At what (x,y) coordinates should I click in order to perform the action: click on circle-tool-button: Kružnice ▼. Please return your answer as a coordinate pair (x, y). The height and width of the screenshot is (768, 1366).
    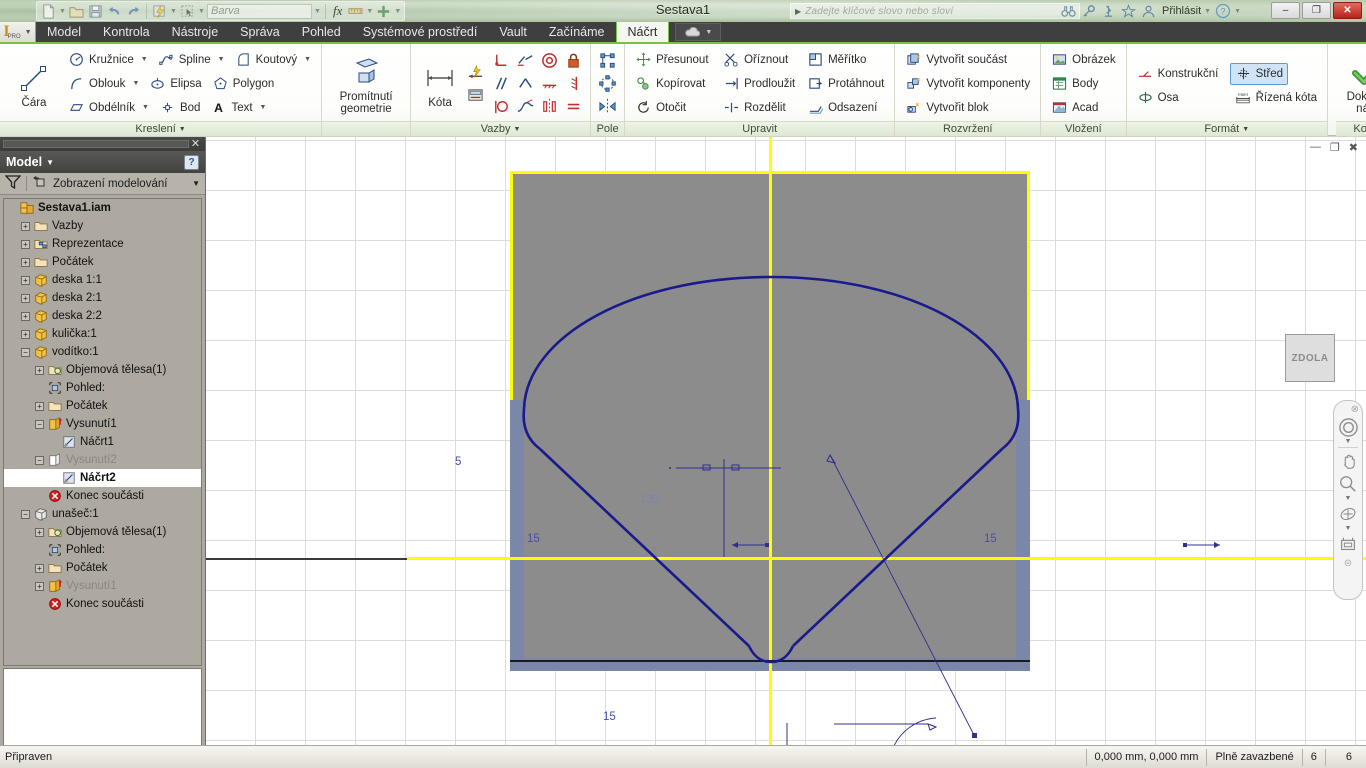
    Looking at the image, I should click on (108, 60).